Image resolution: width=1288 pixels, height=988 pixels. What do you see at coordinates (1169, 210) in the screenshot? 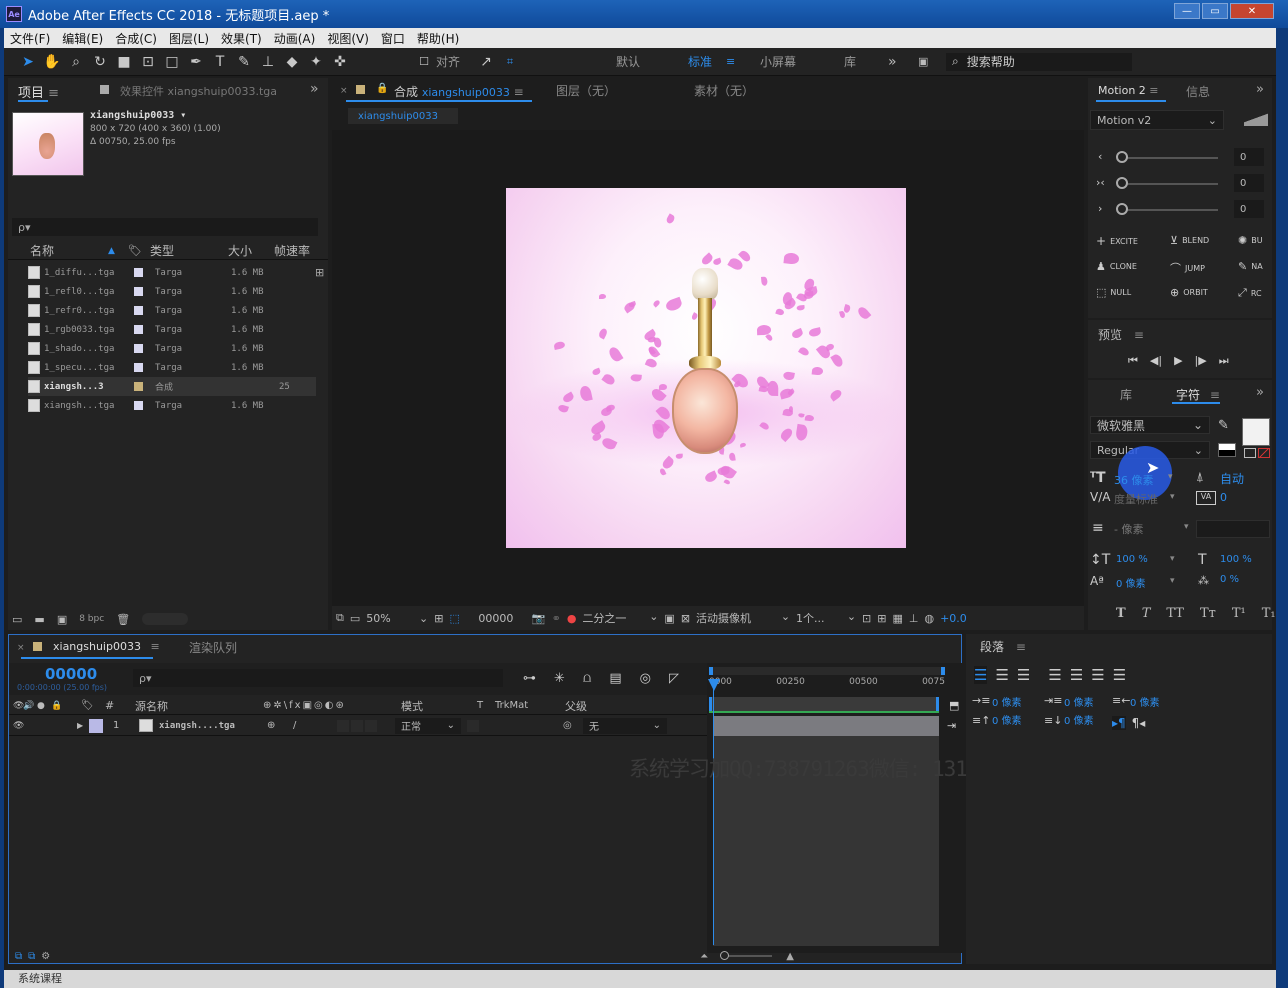
I see `ease-out-slider-track` at bounding box center [1169, 210].